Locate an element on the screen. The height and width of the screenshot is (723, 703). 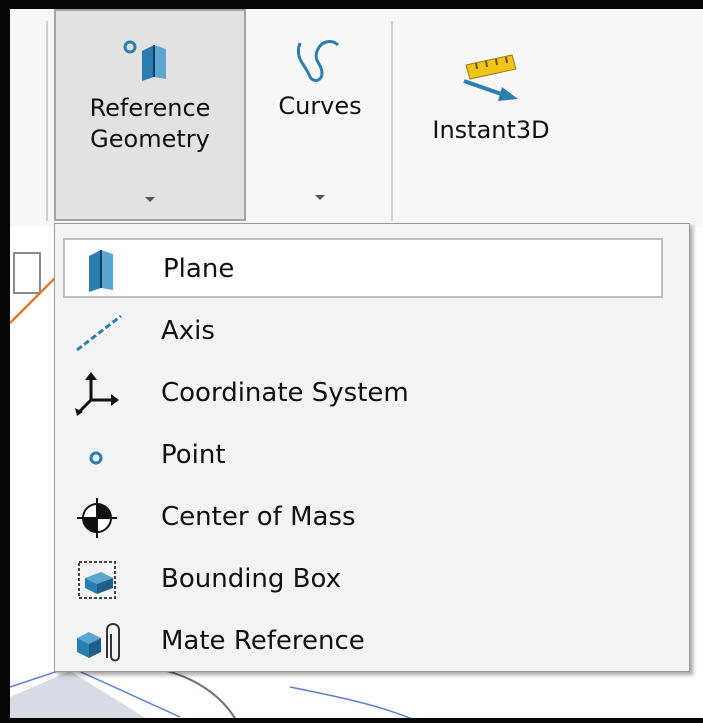
axis-icon is located at coordinates (99, 333).